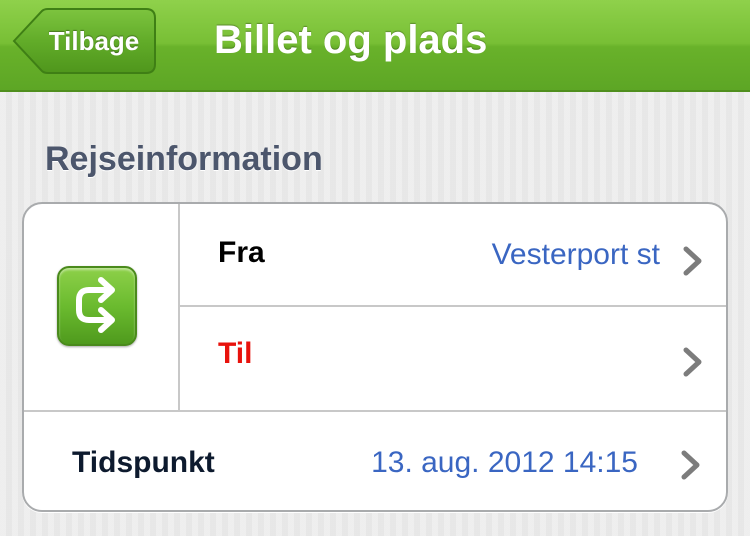  What do you see at coordinates (94, 41) in the screenshot?
I see `back-button-label: Tilbage` at bounding box center [94, 41].